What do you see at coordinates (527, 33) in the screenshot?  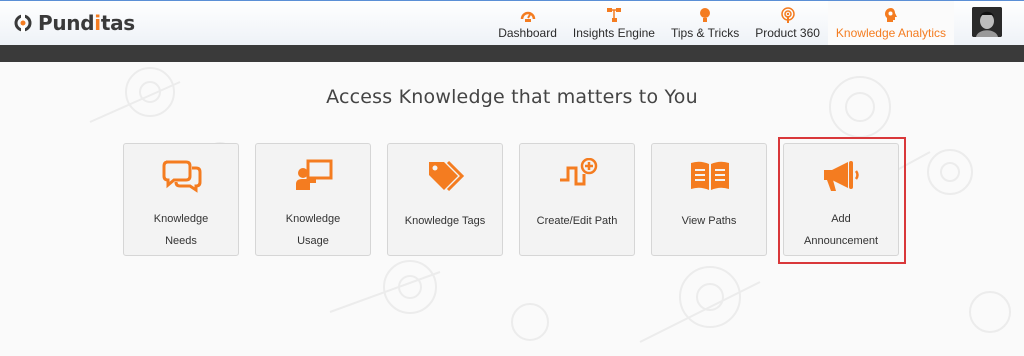 I see `nav-label: Dashboard` at bounding box center [527, 33].